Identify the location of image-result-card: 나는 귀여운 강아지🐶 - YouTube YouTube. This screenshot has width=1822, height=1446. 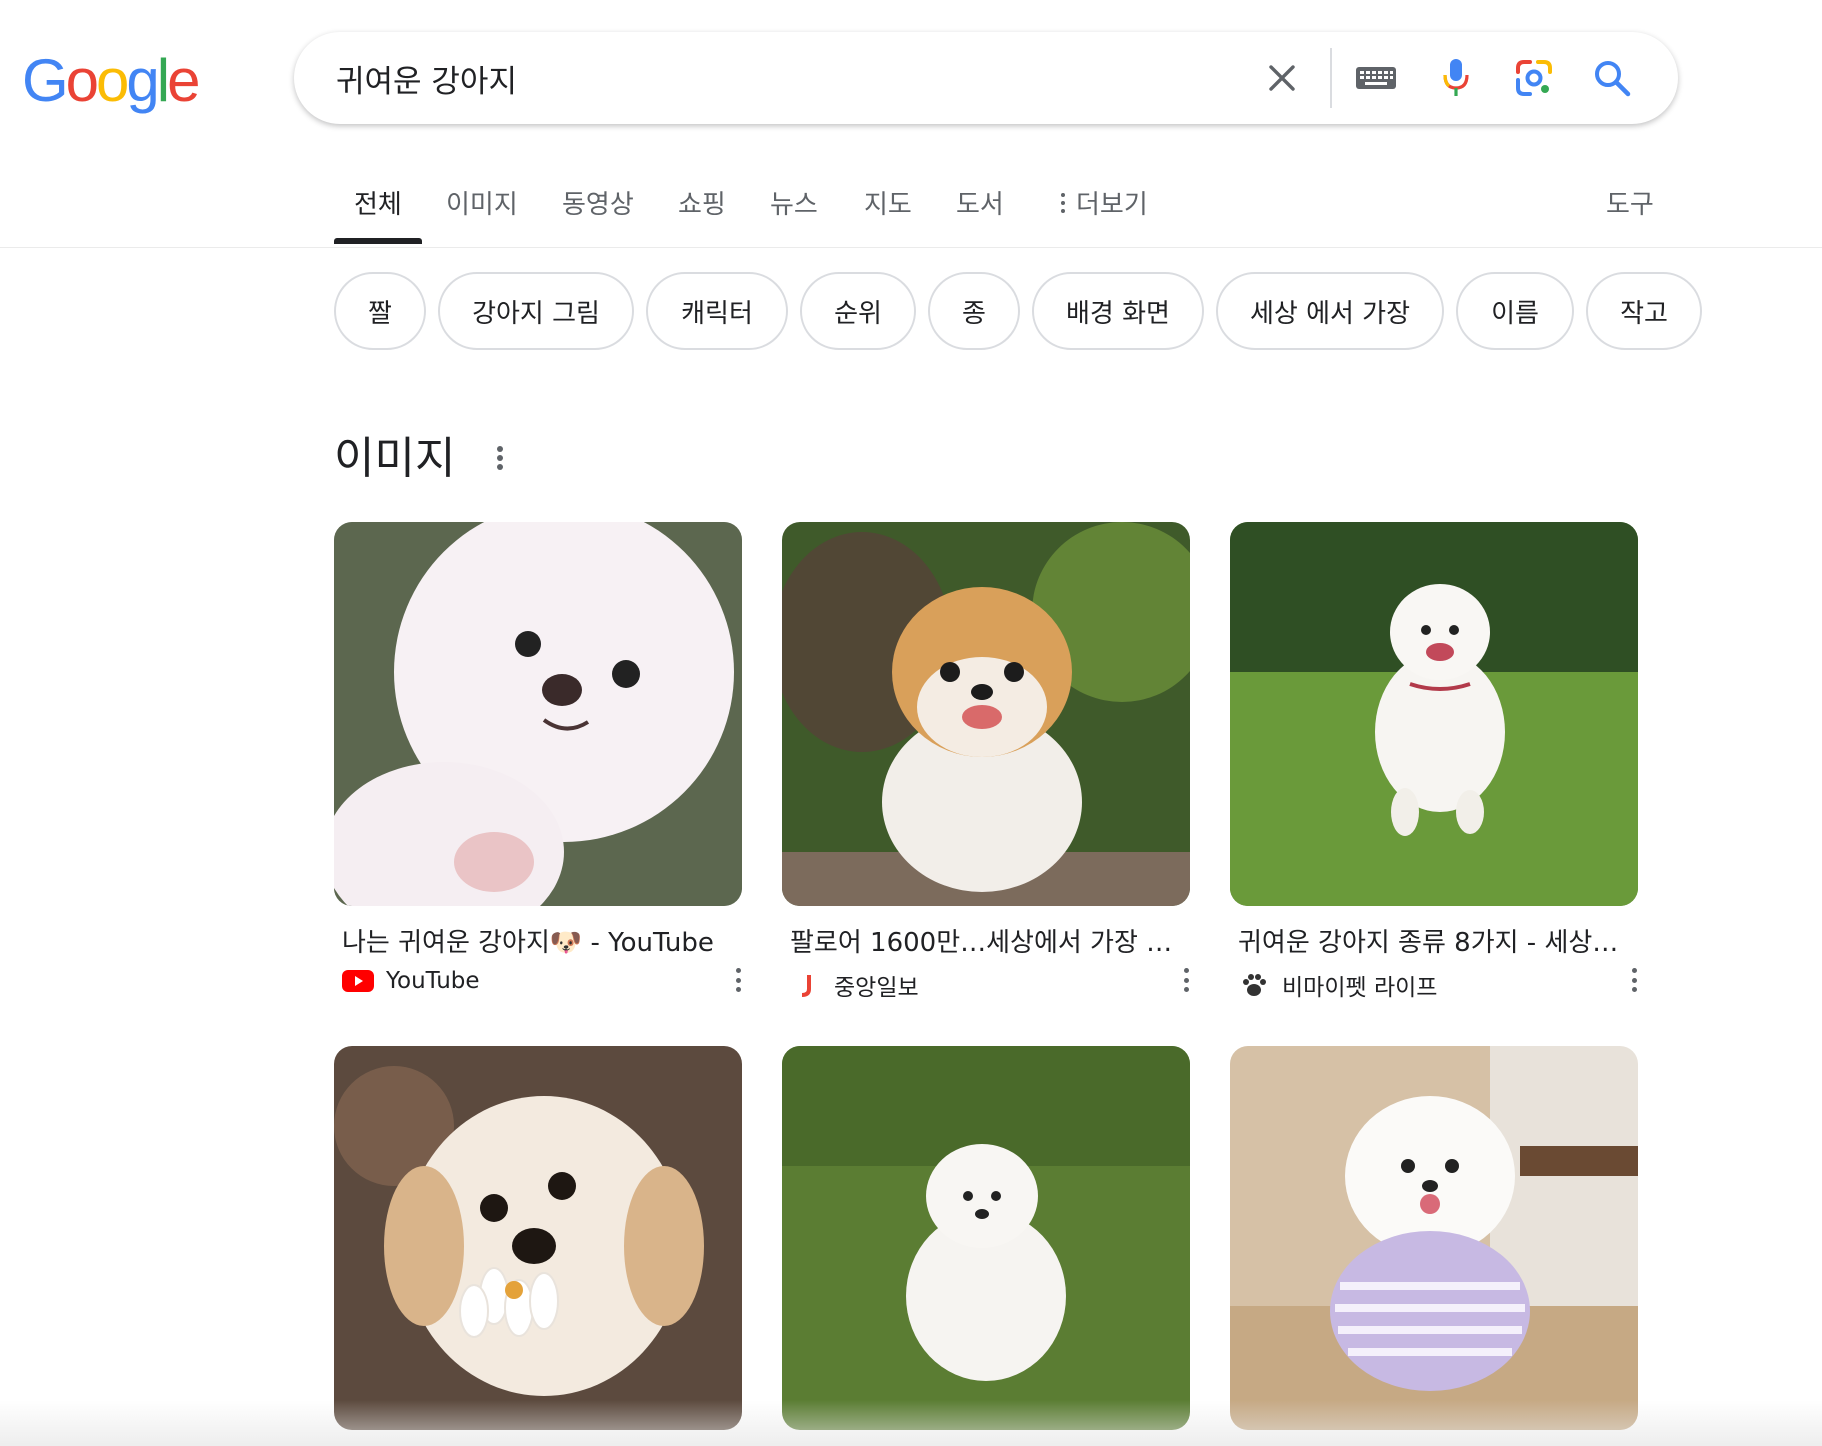
(538, 762).